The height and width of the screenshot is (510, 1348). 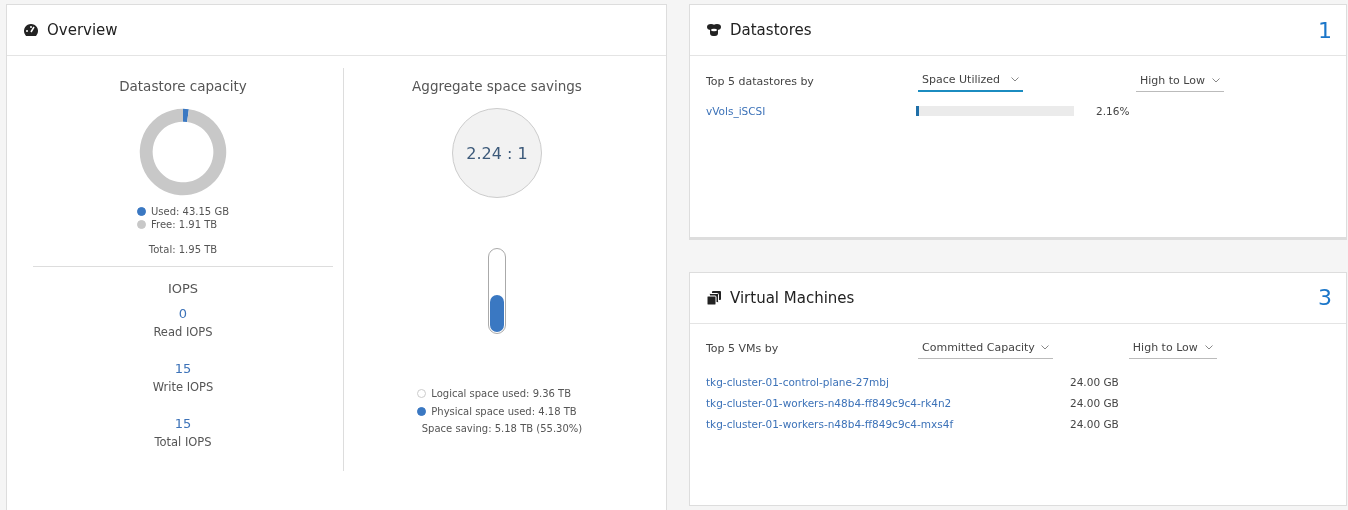 What do you see at coordinates (497, 153) in the screenshot?
I see `ratio-circle: 2.24 : 1` at bounding box center [497, 153].